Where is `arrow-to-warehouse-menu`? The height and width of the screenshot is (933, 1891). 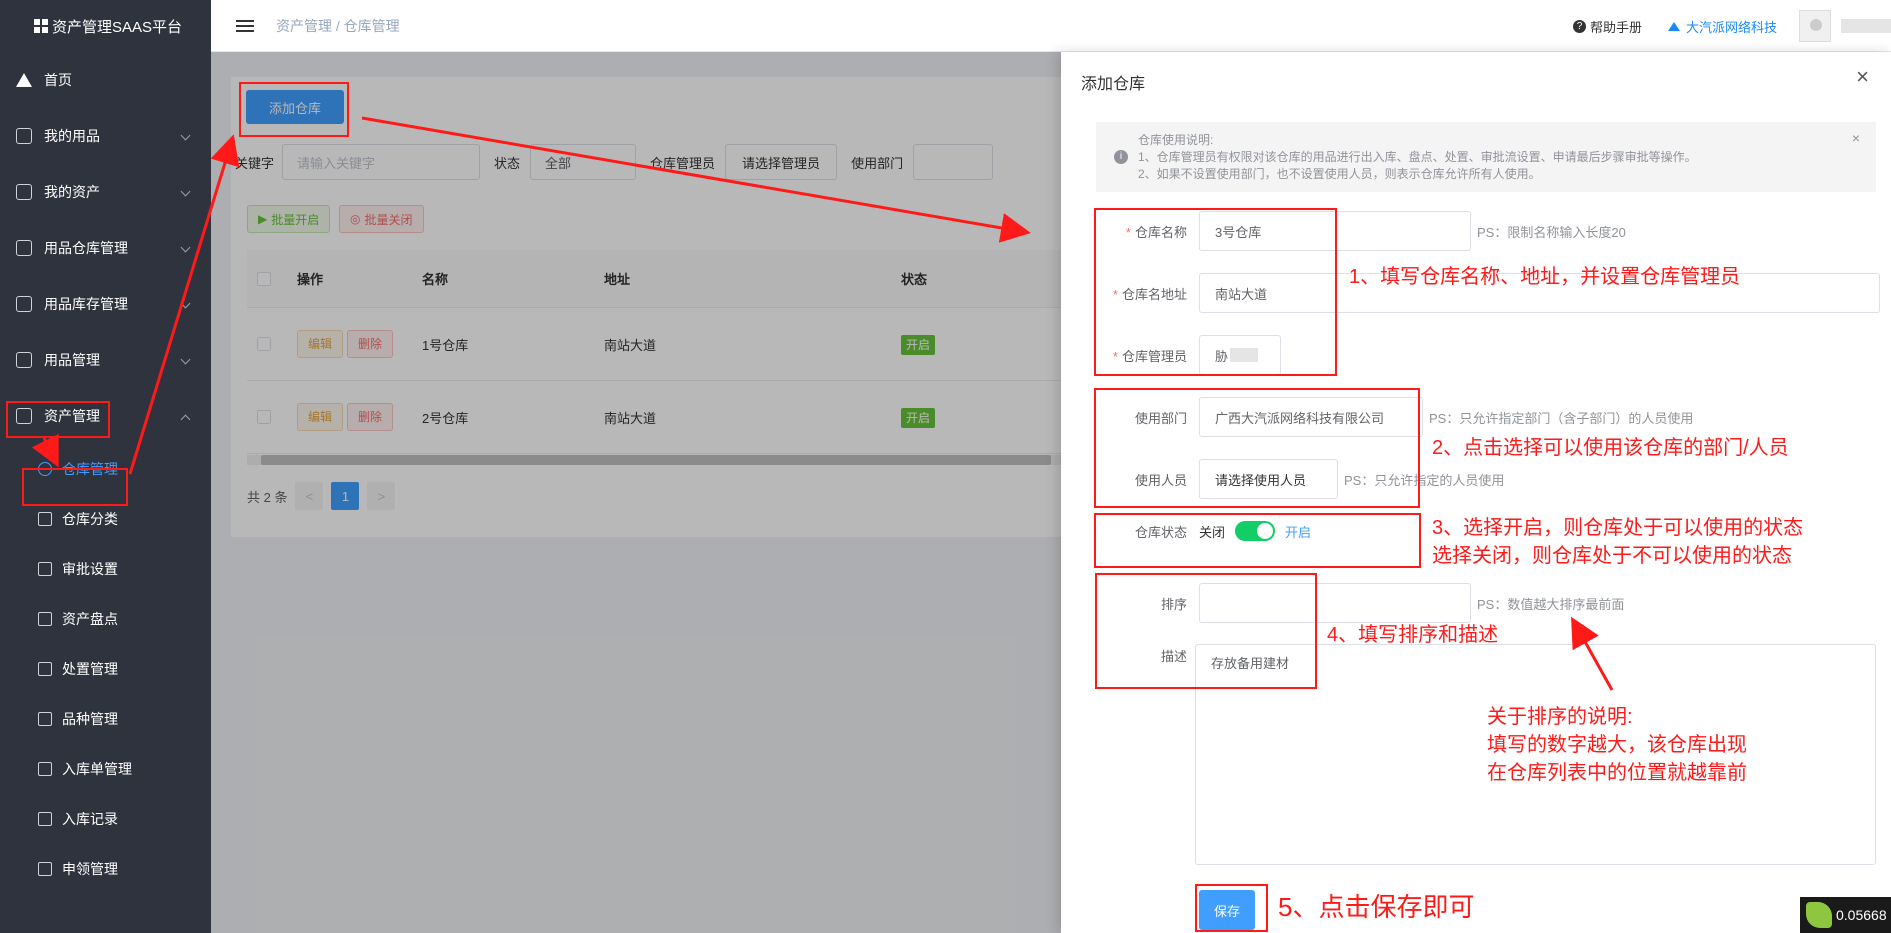 arrow-to-warehouse-menu is located at coordinates (45, 450).